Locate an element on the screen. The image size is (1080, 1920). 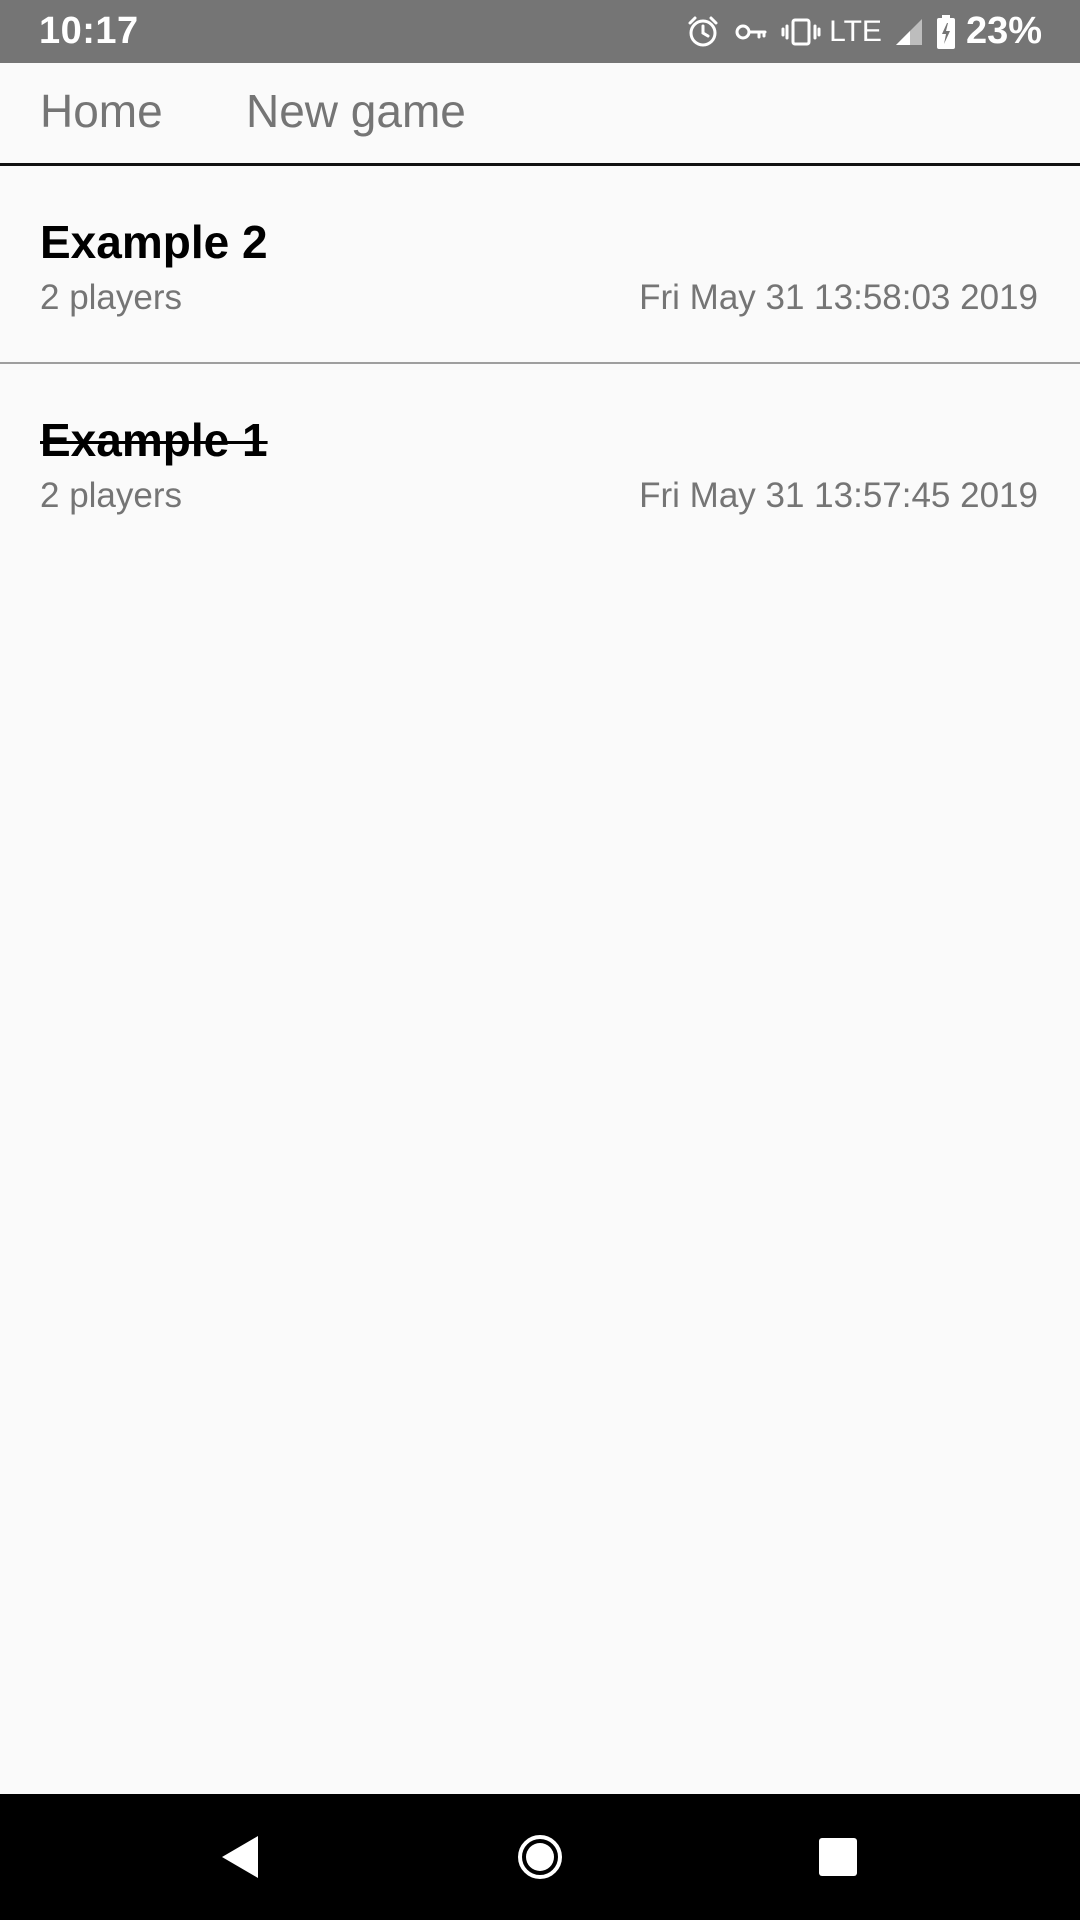
back-button is located at coordinates (240, 1857).